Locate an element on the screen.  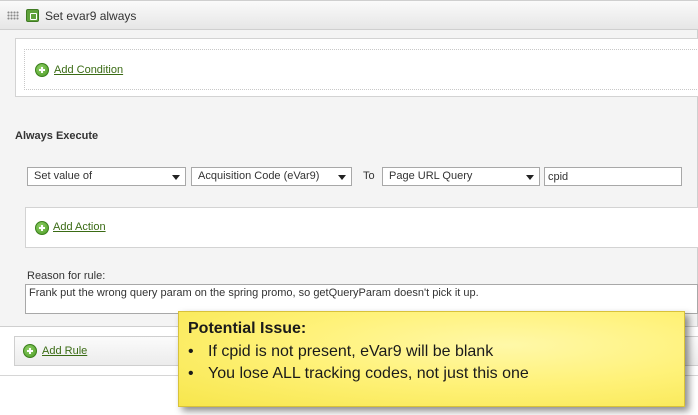
always-execute-heading: Always Execute is located at coordinates (57, 136).